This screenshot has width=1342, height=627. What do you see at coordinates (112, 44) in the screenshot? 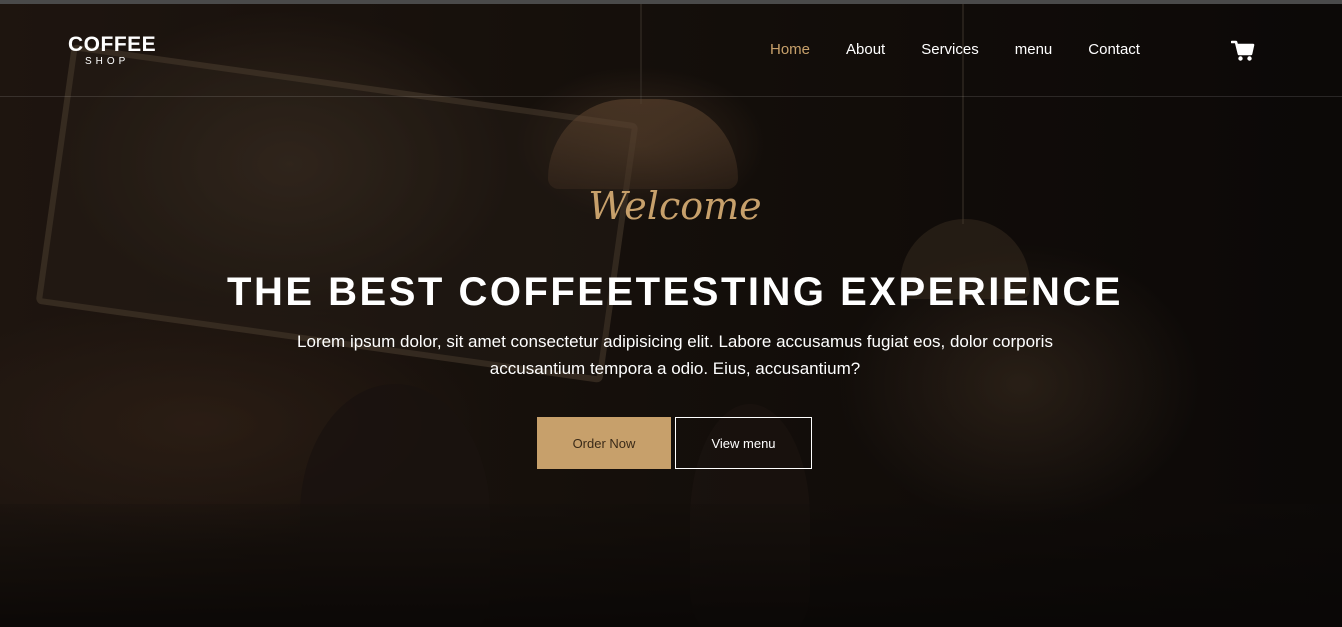
I see `brand-name: COFFEE` at bounding box center [112, 44].